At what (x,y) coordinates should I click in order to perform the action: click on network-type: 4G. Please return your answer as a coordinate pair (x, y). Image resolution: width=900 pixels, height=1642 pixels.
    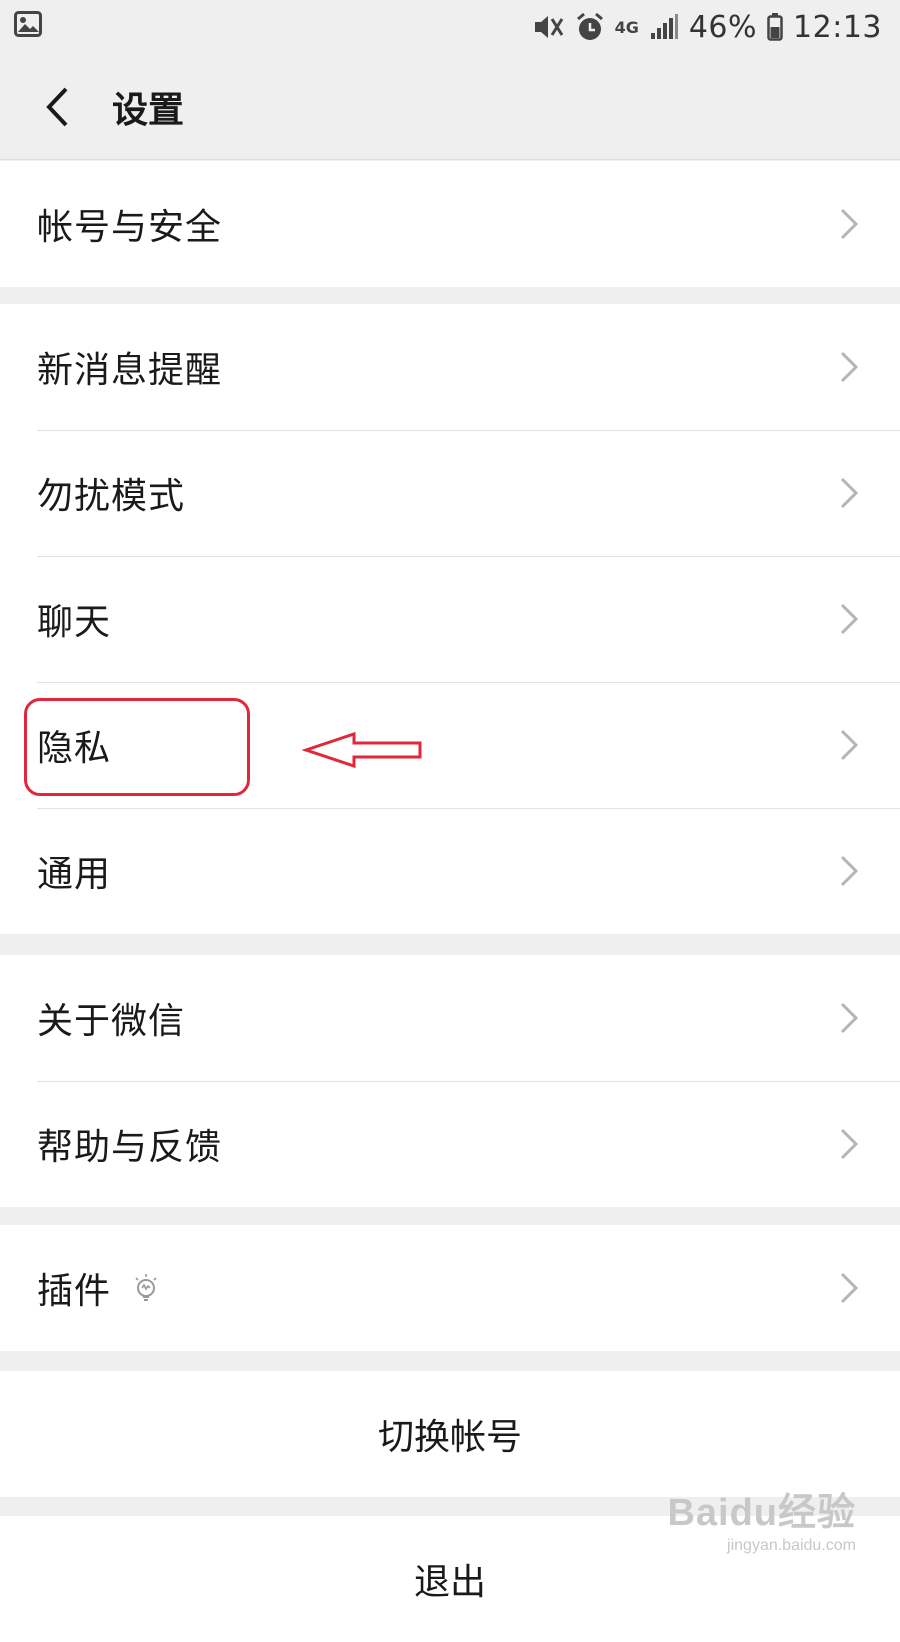
    Looking at the image, I should click on (626, 27).